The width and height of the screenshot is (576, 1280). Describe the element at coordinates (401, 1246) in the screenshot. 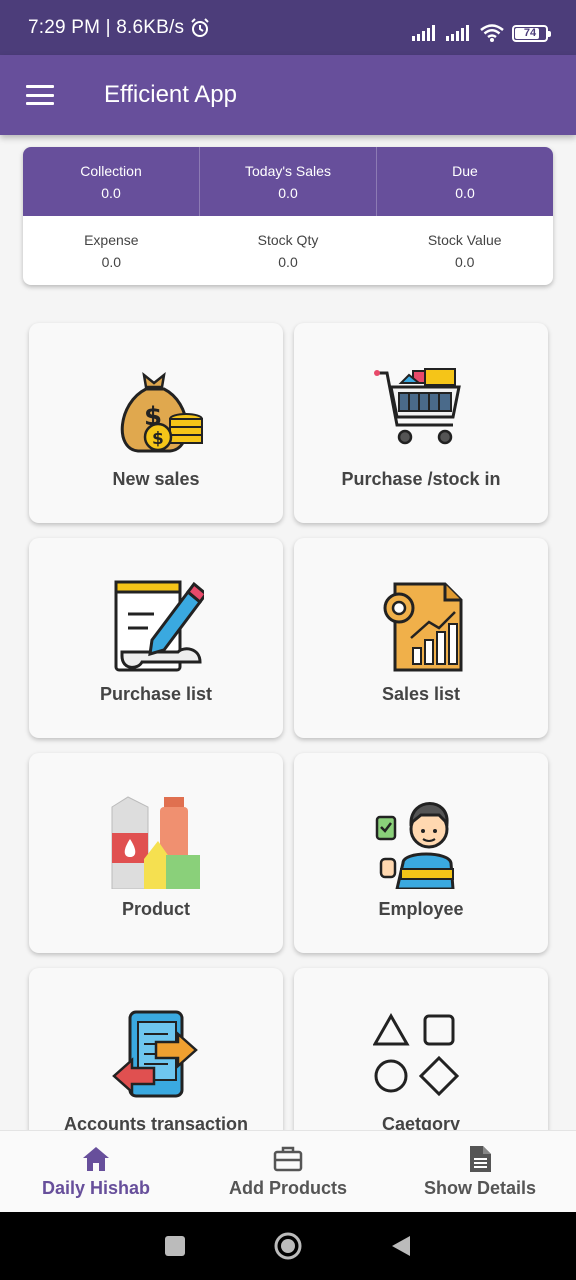

I see `back-icon` at that location.